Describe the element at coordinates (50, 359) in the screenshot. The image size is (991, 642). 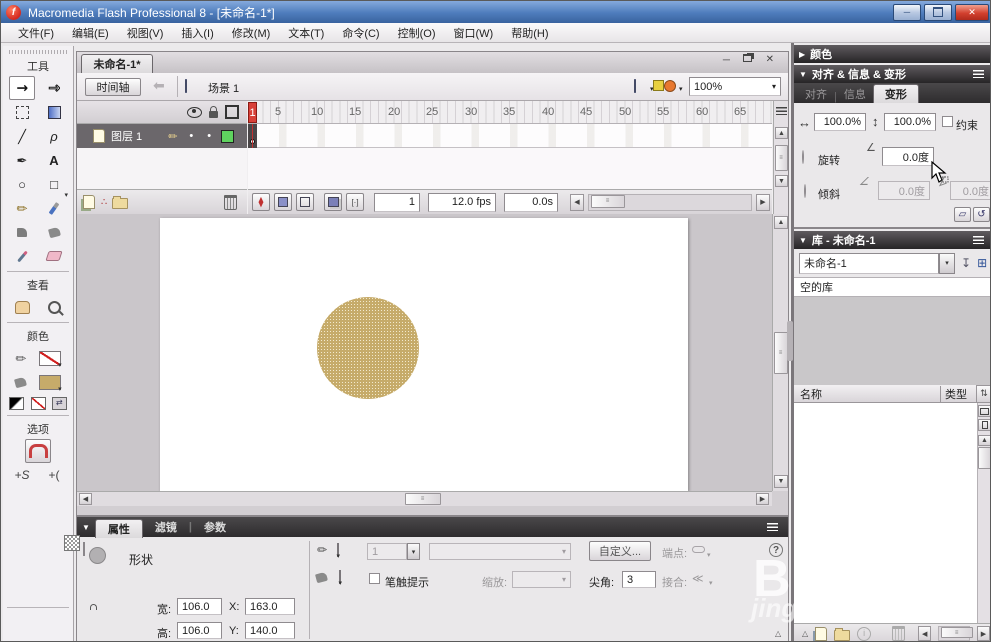
I see `stroke-color-swatch: ▾` at that location.